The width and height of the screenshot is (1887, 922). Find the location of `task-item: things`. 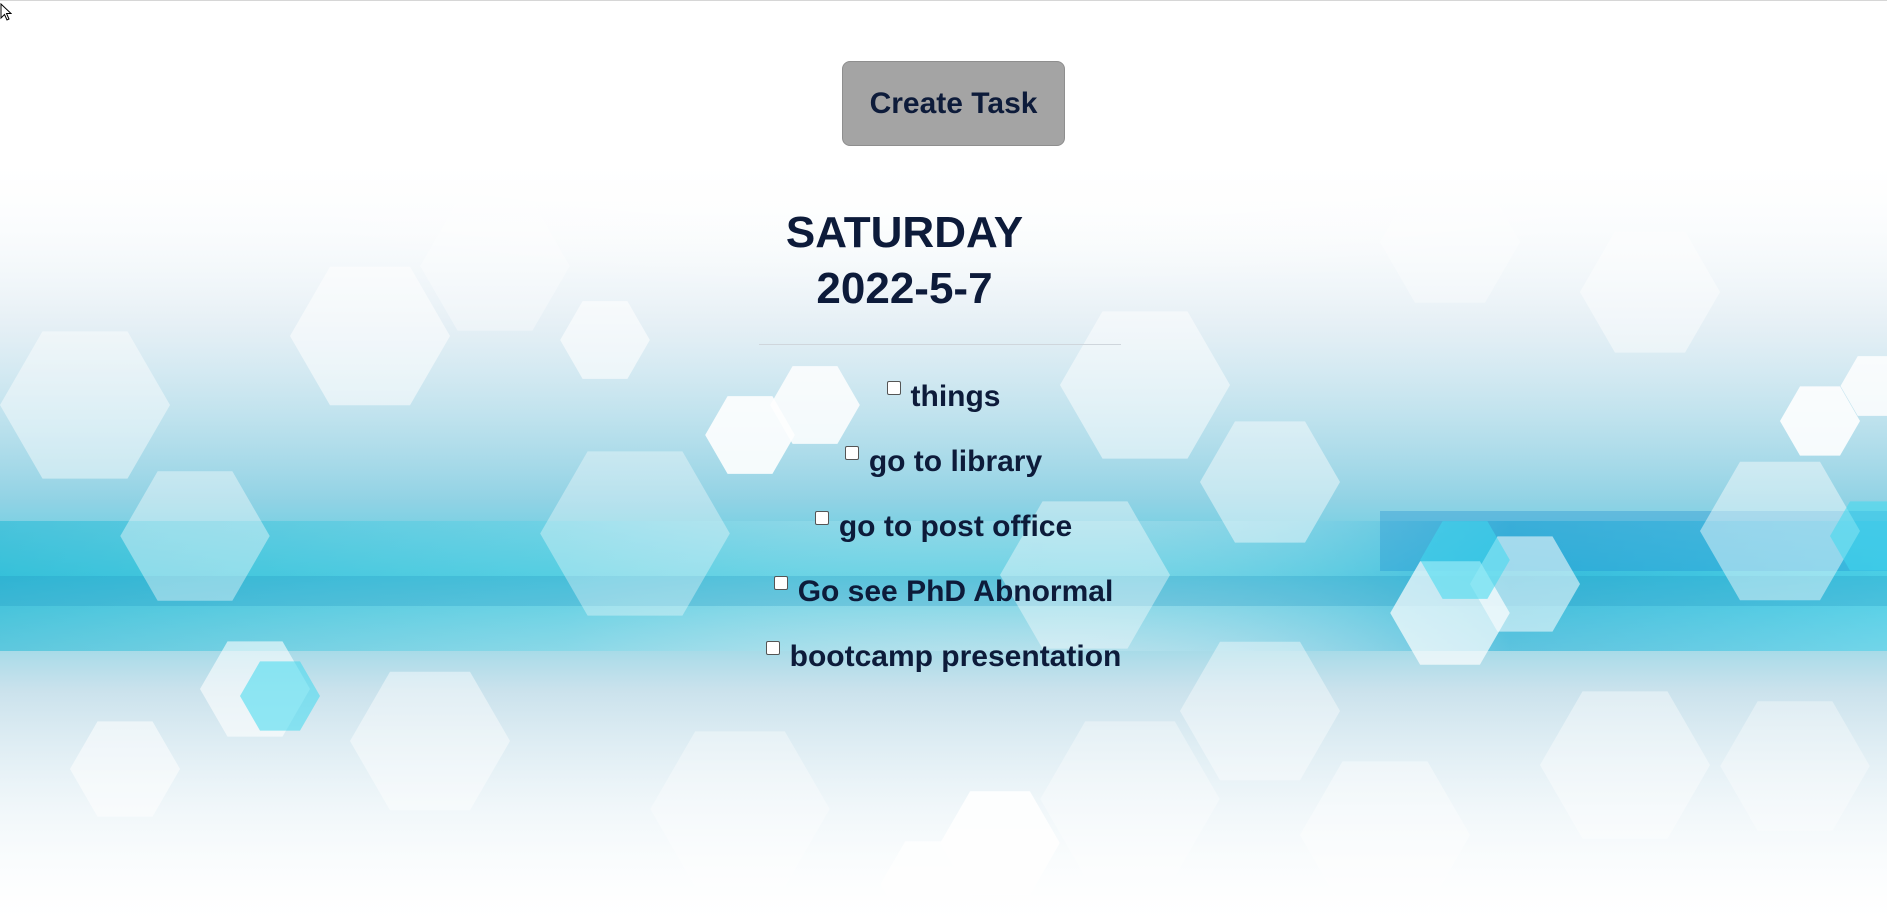

task-item: things is located at coordinates (943, 403).